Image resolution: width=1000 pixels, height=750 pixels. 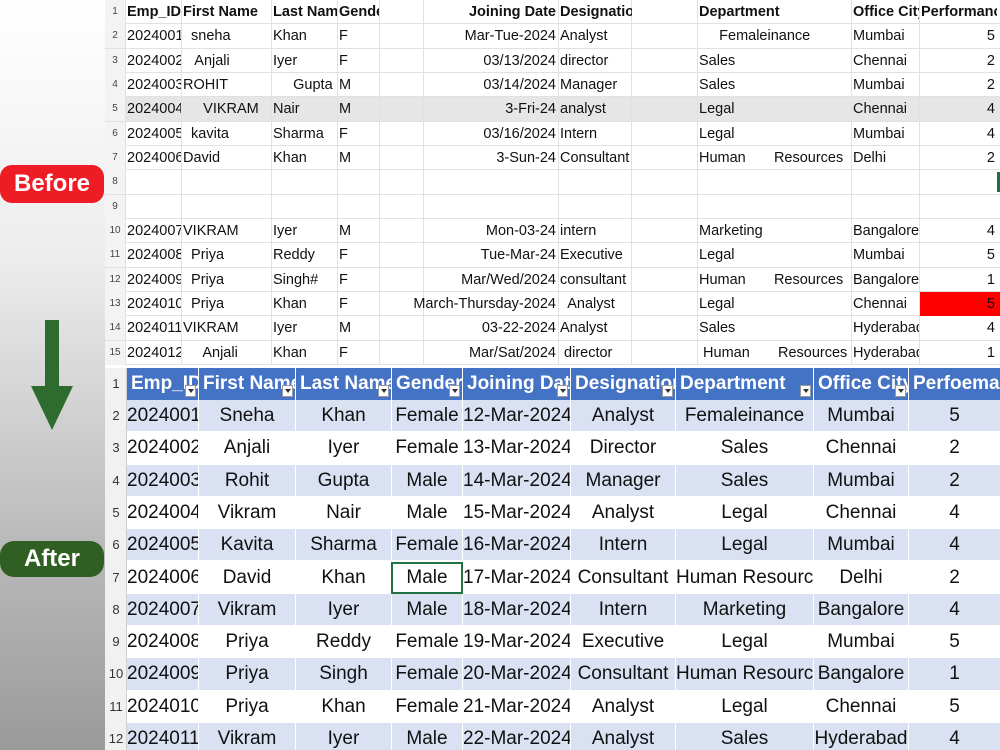 I want to click on cell: 19-Mar-2024, so click(x=516, y=642).